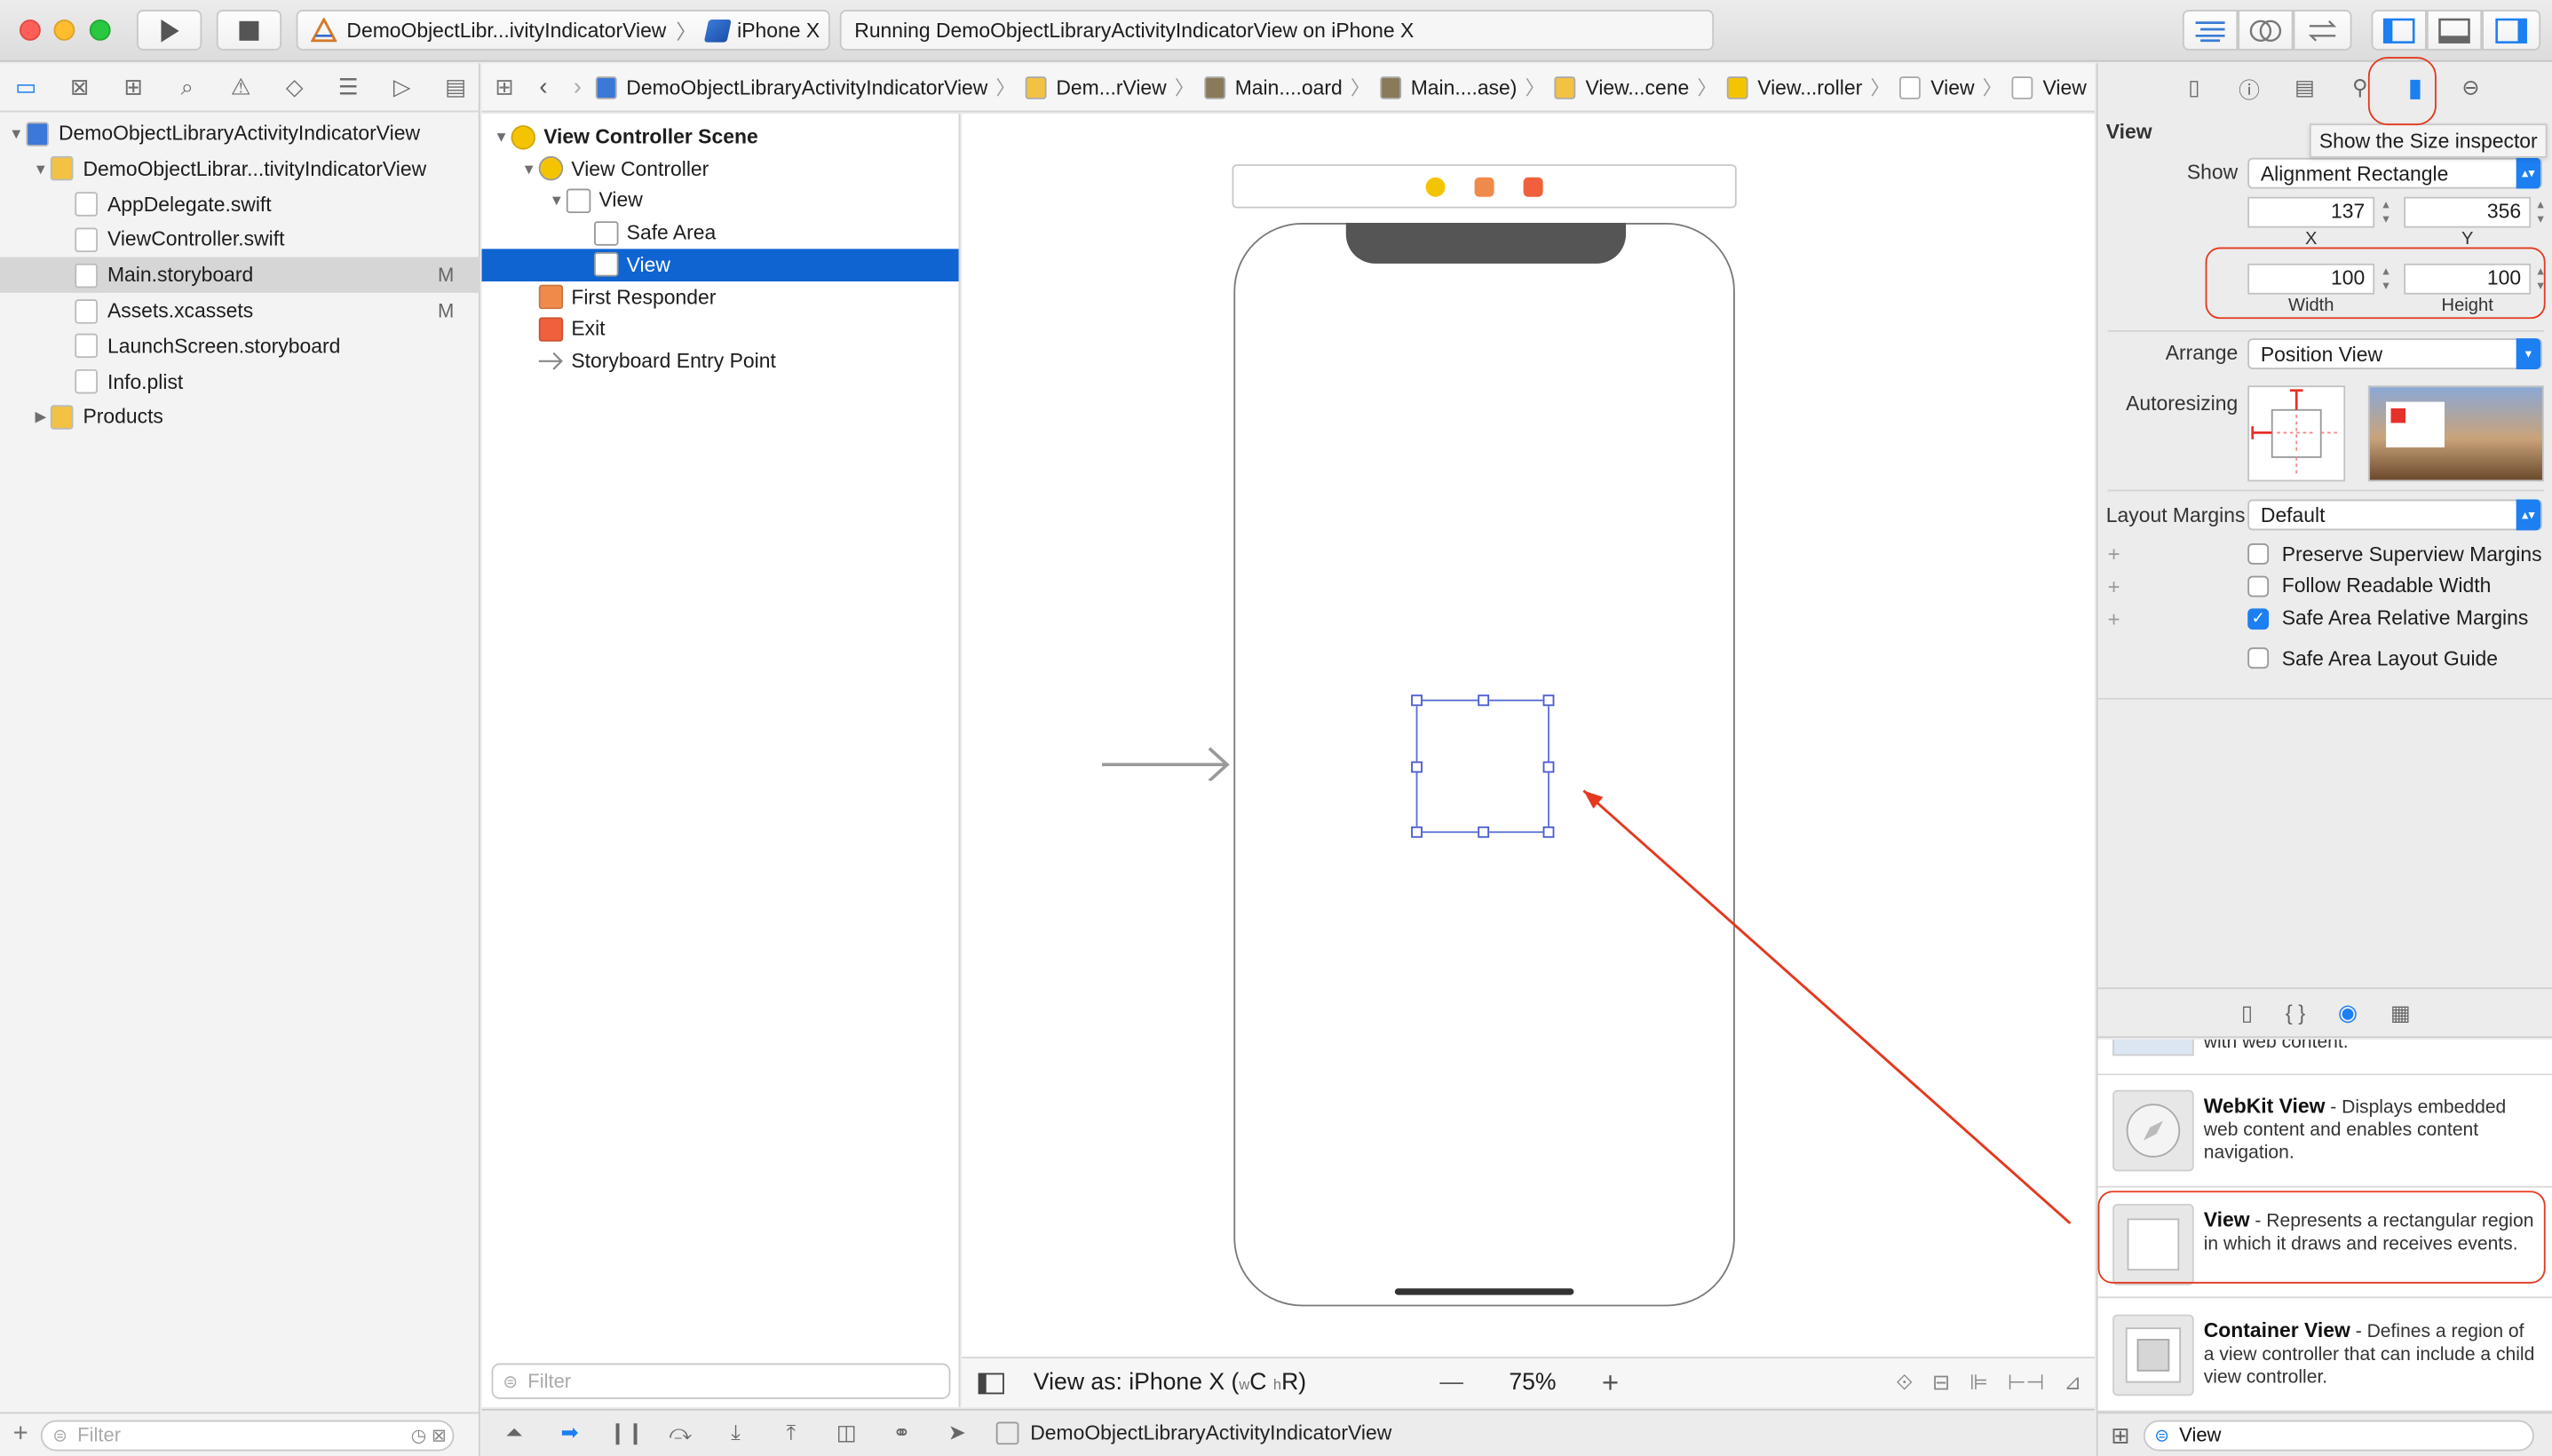 Image resolution: width=2552 pixels, height=1456 pixels. I want to click on navigator-item: ▶ Products, so click(240, 417).